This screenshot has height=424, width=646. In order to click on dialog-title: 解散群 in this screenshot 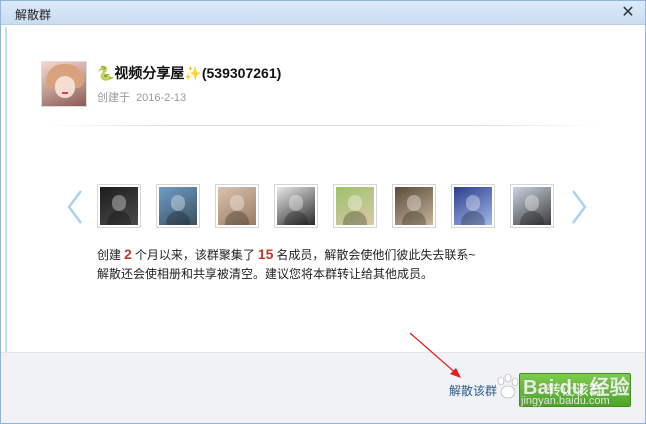, I will do `click(33, 15)`.